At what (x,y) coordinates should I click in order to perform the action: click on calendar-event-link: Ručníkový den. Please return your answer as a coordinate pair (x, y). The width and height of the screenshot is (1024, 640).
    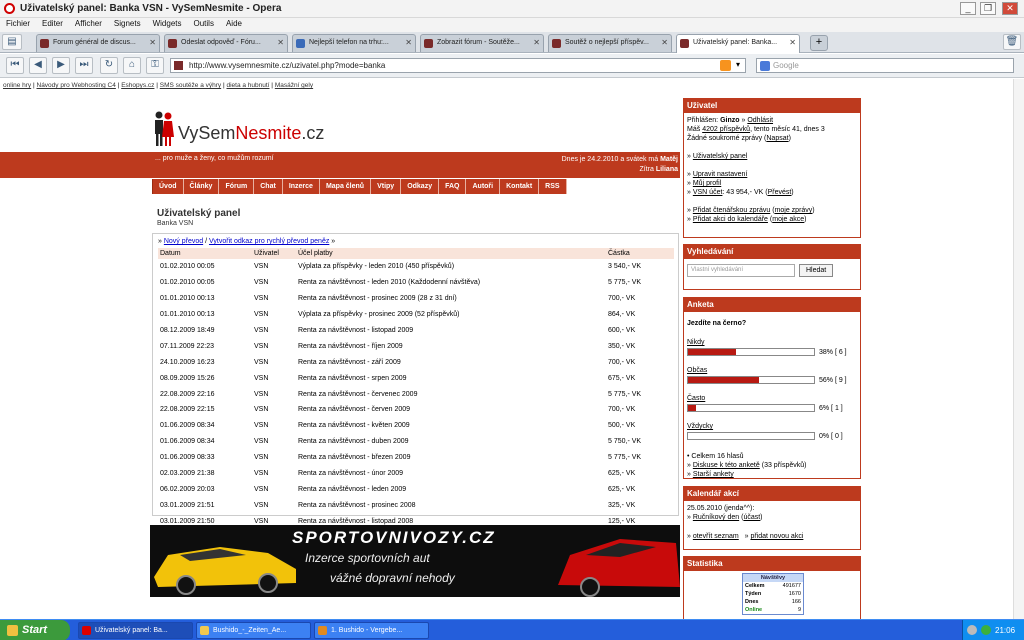
    Looking at the image, I should click on (716, 517).